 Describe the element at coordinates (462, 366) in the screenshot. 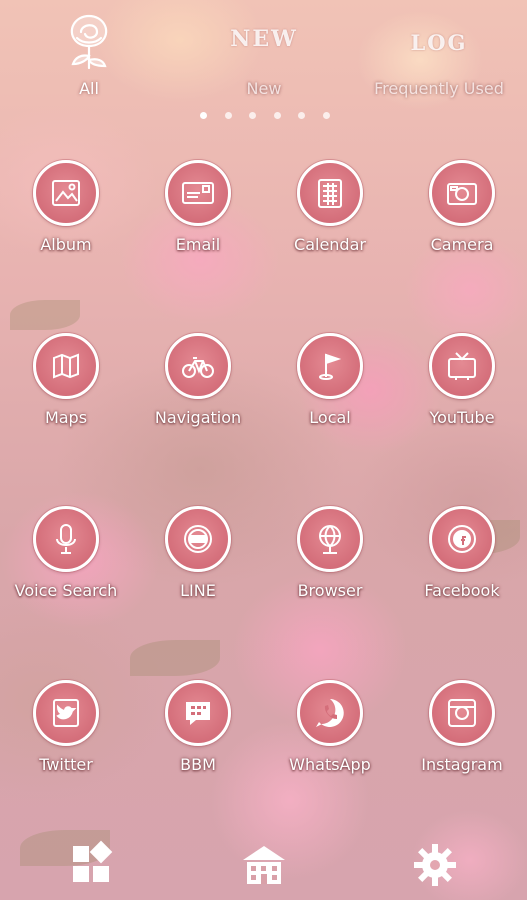

I see `tv-icon` at that location.